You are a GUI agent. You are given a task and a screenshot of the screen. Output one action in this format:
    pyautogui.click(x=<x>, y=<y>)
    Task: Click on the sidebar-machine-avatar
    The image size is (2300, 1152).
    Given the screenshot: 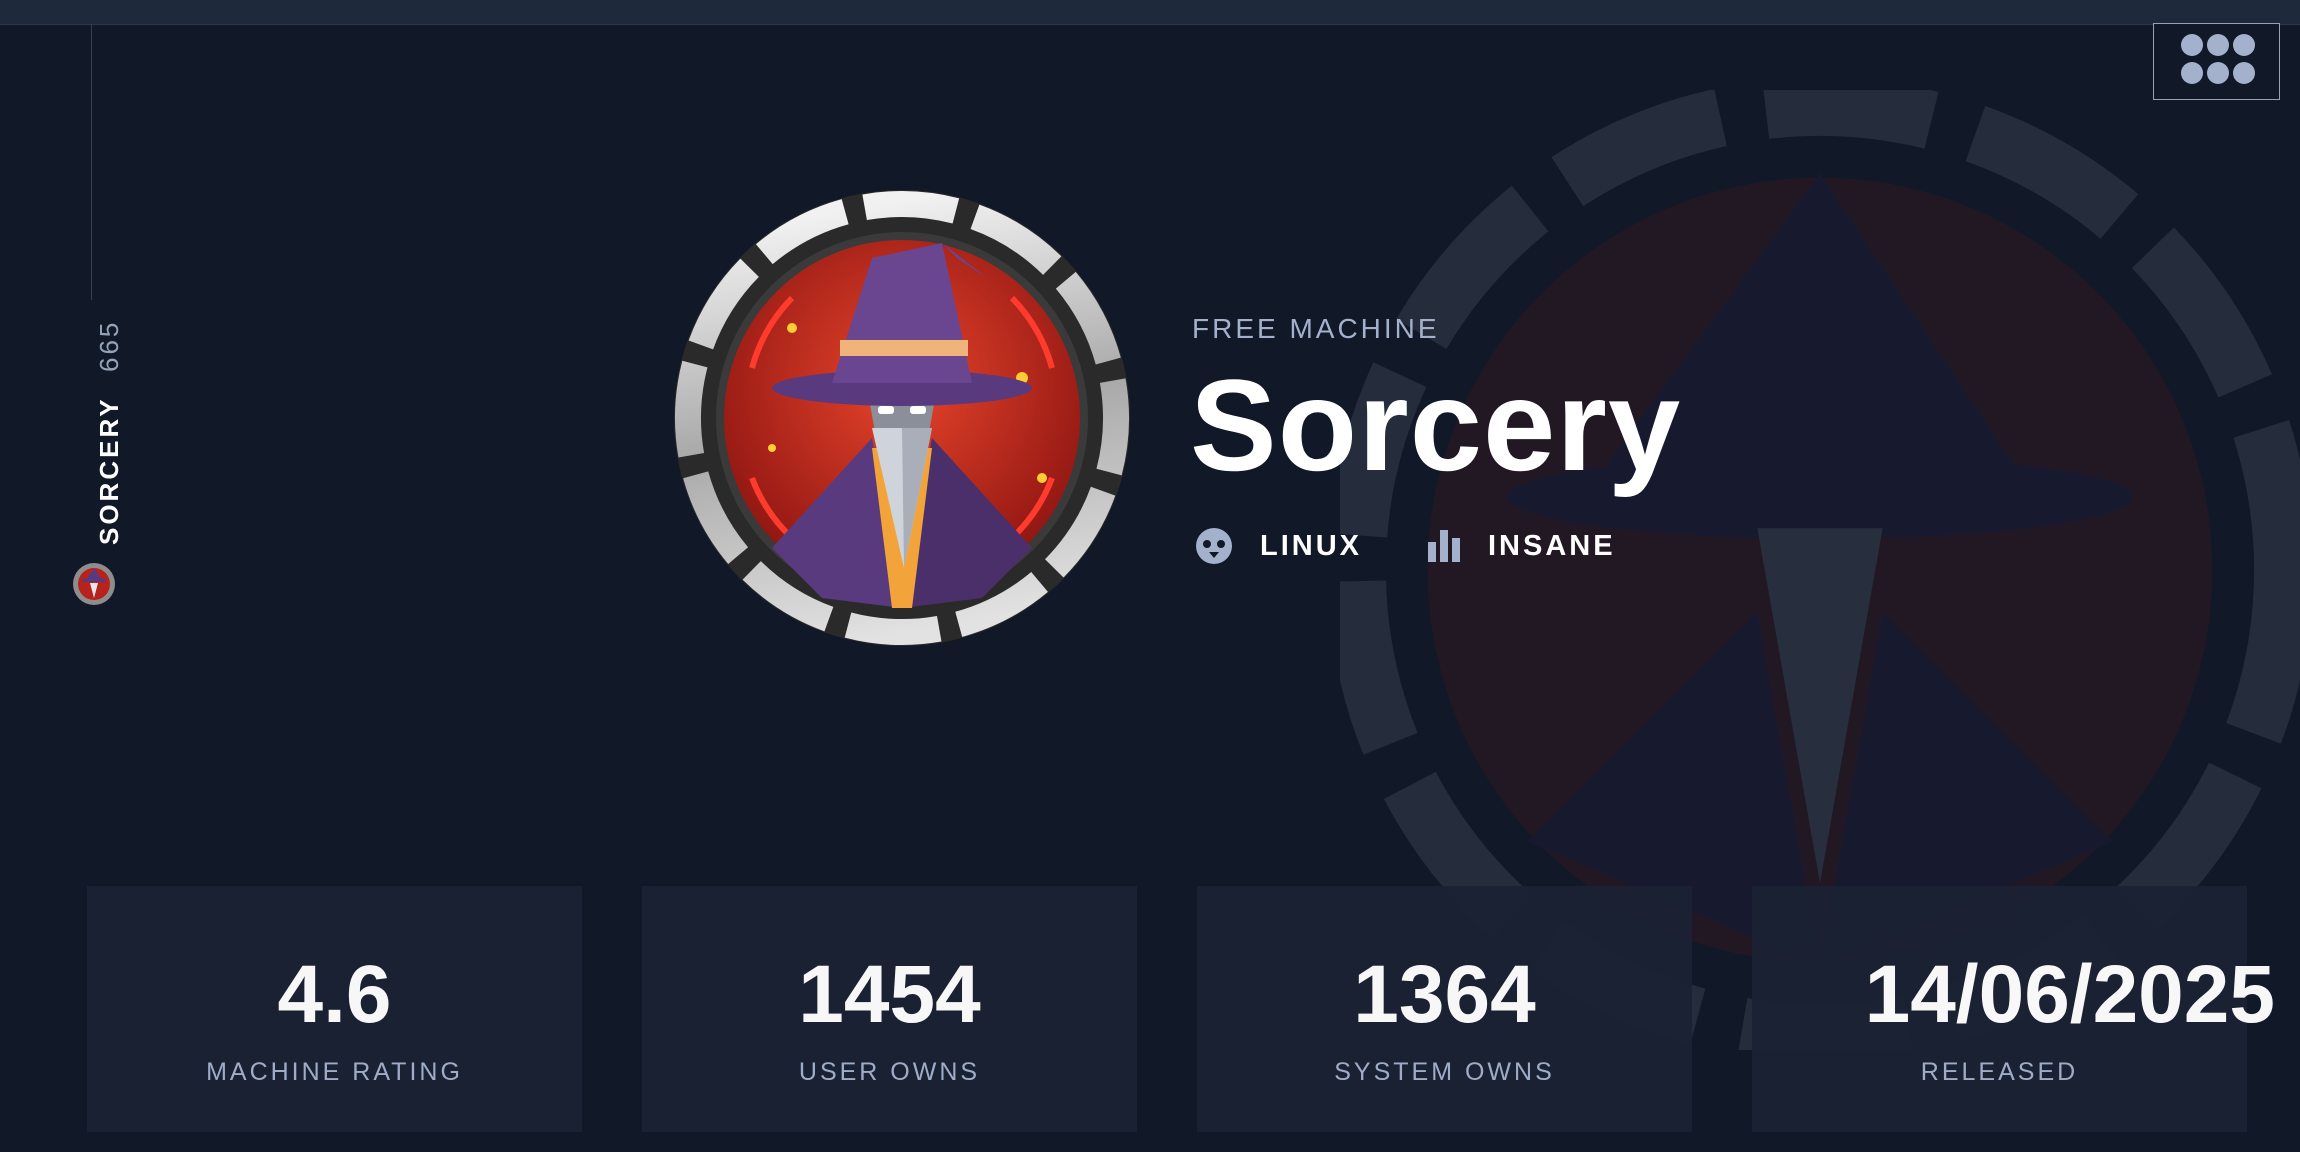 What is the action you would take?
    pyautogui.click(x=94, y=584)
    